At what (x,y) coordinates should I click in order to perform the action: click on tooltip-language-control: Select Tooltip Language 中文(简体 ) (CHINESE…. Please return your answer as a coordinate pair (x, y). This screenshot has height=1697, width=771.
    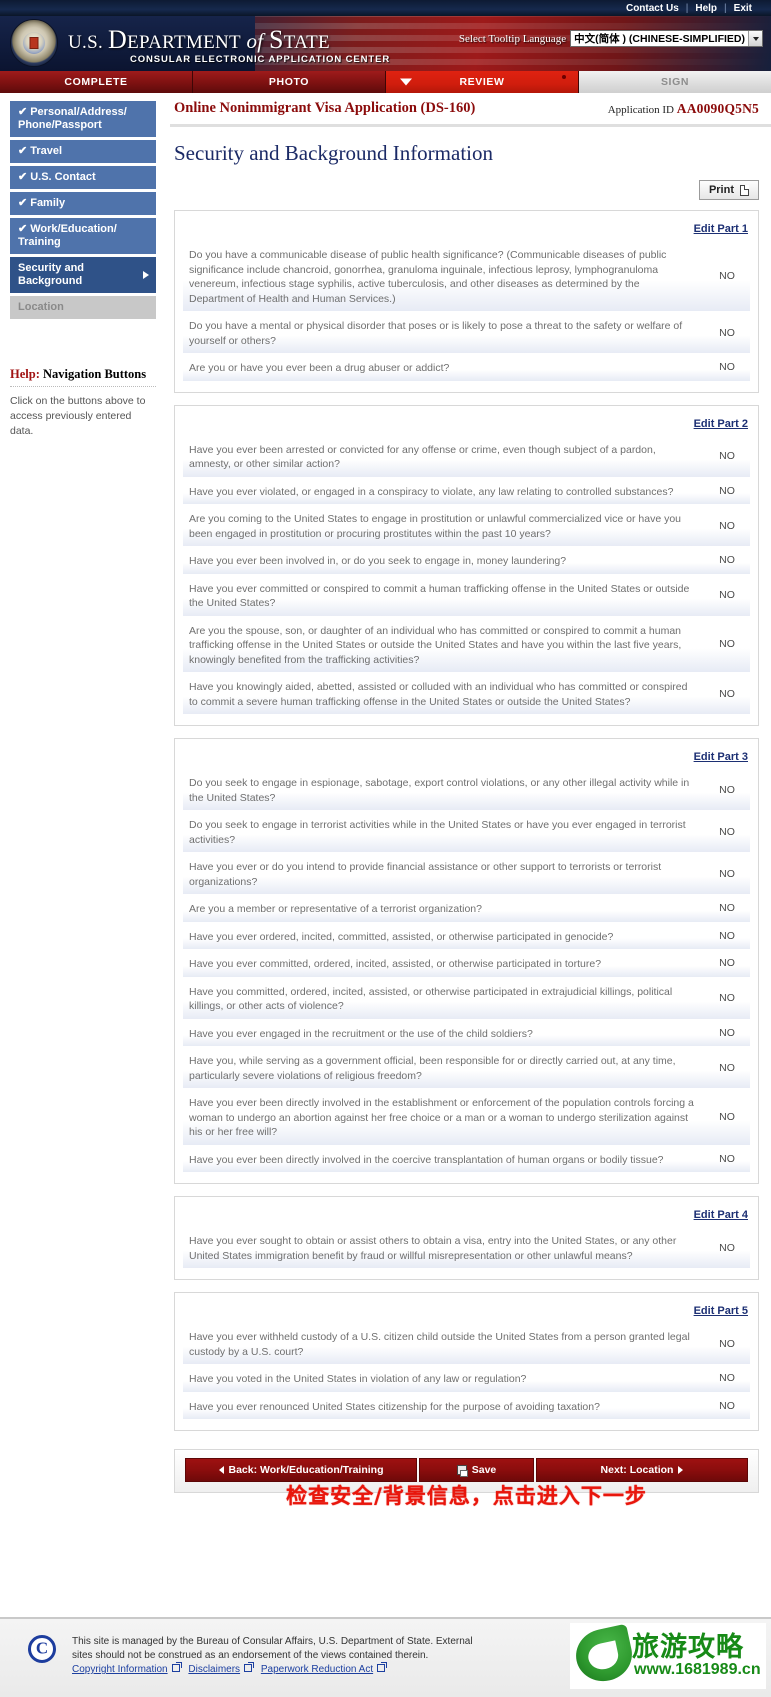
    Looking at the image, I should click on (611, 38).